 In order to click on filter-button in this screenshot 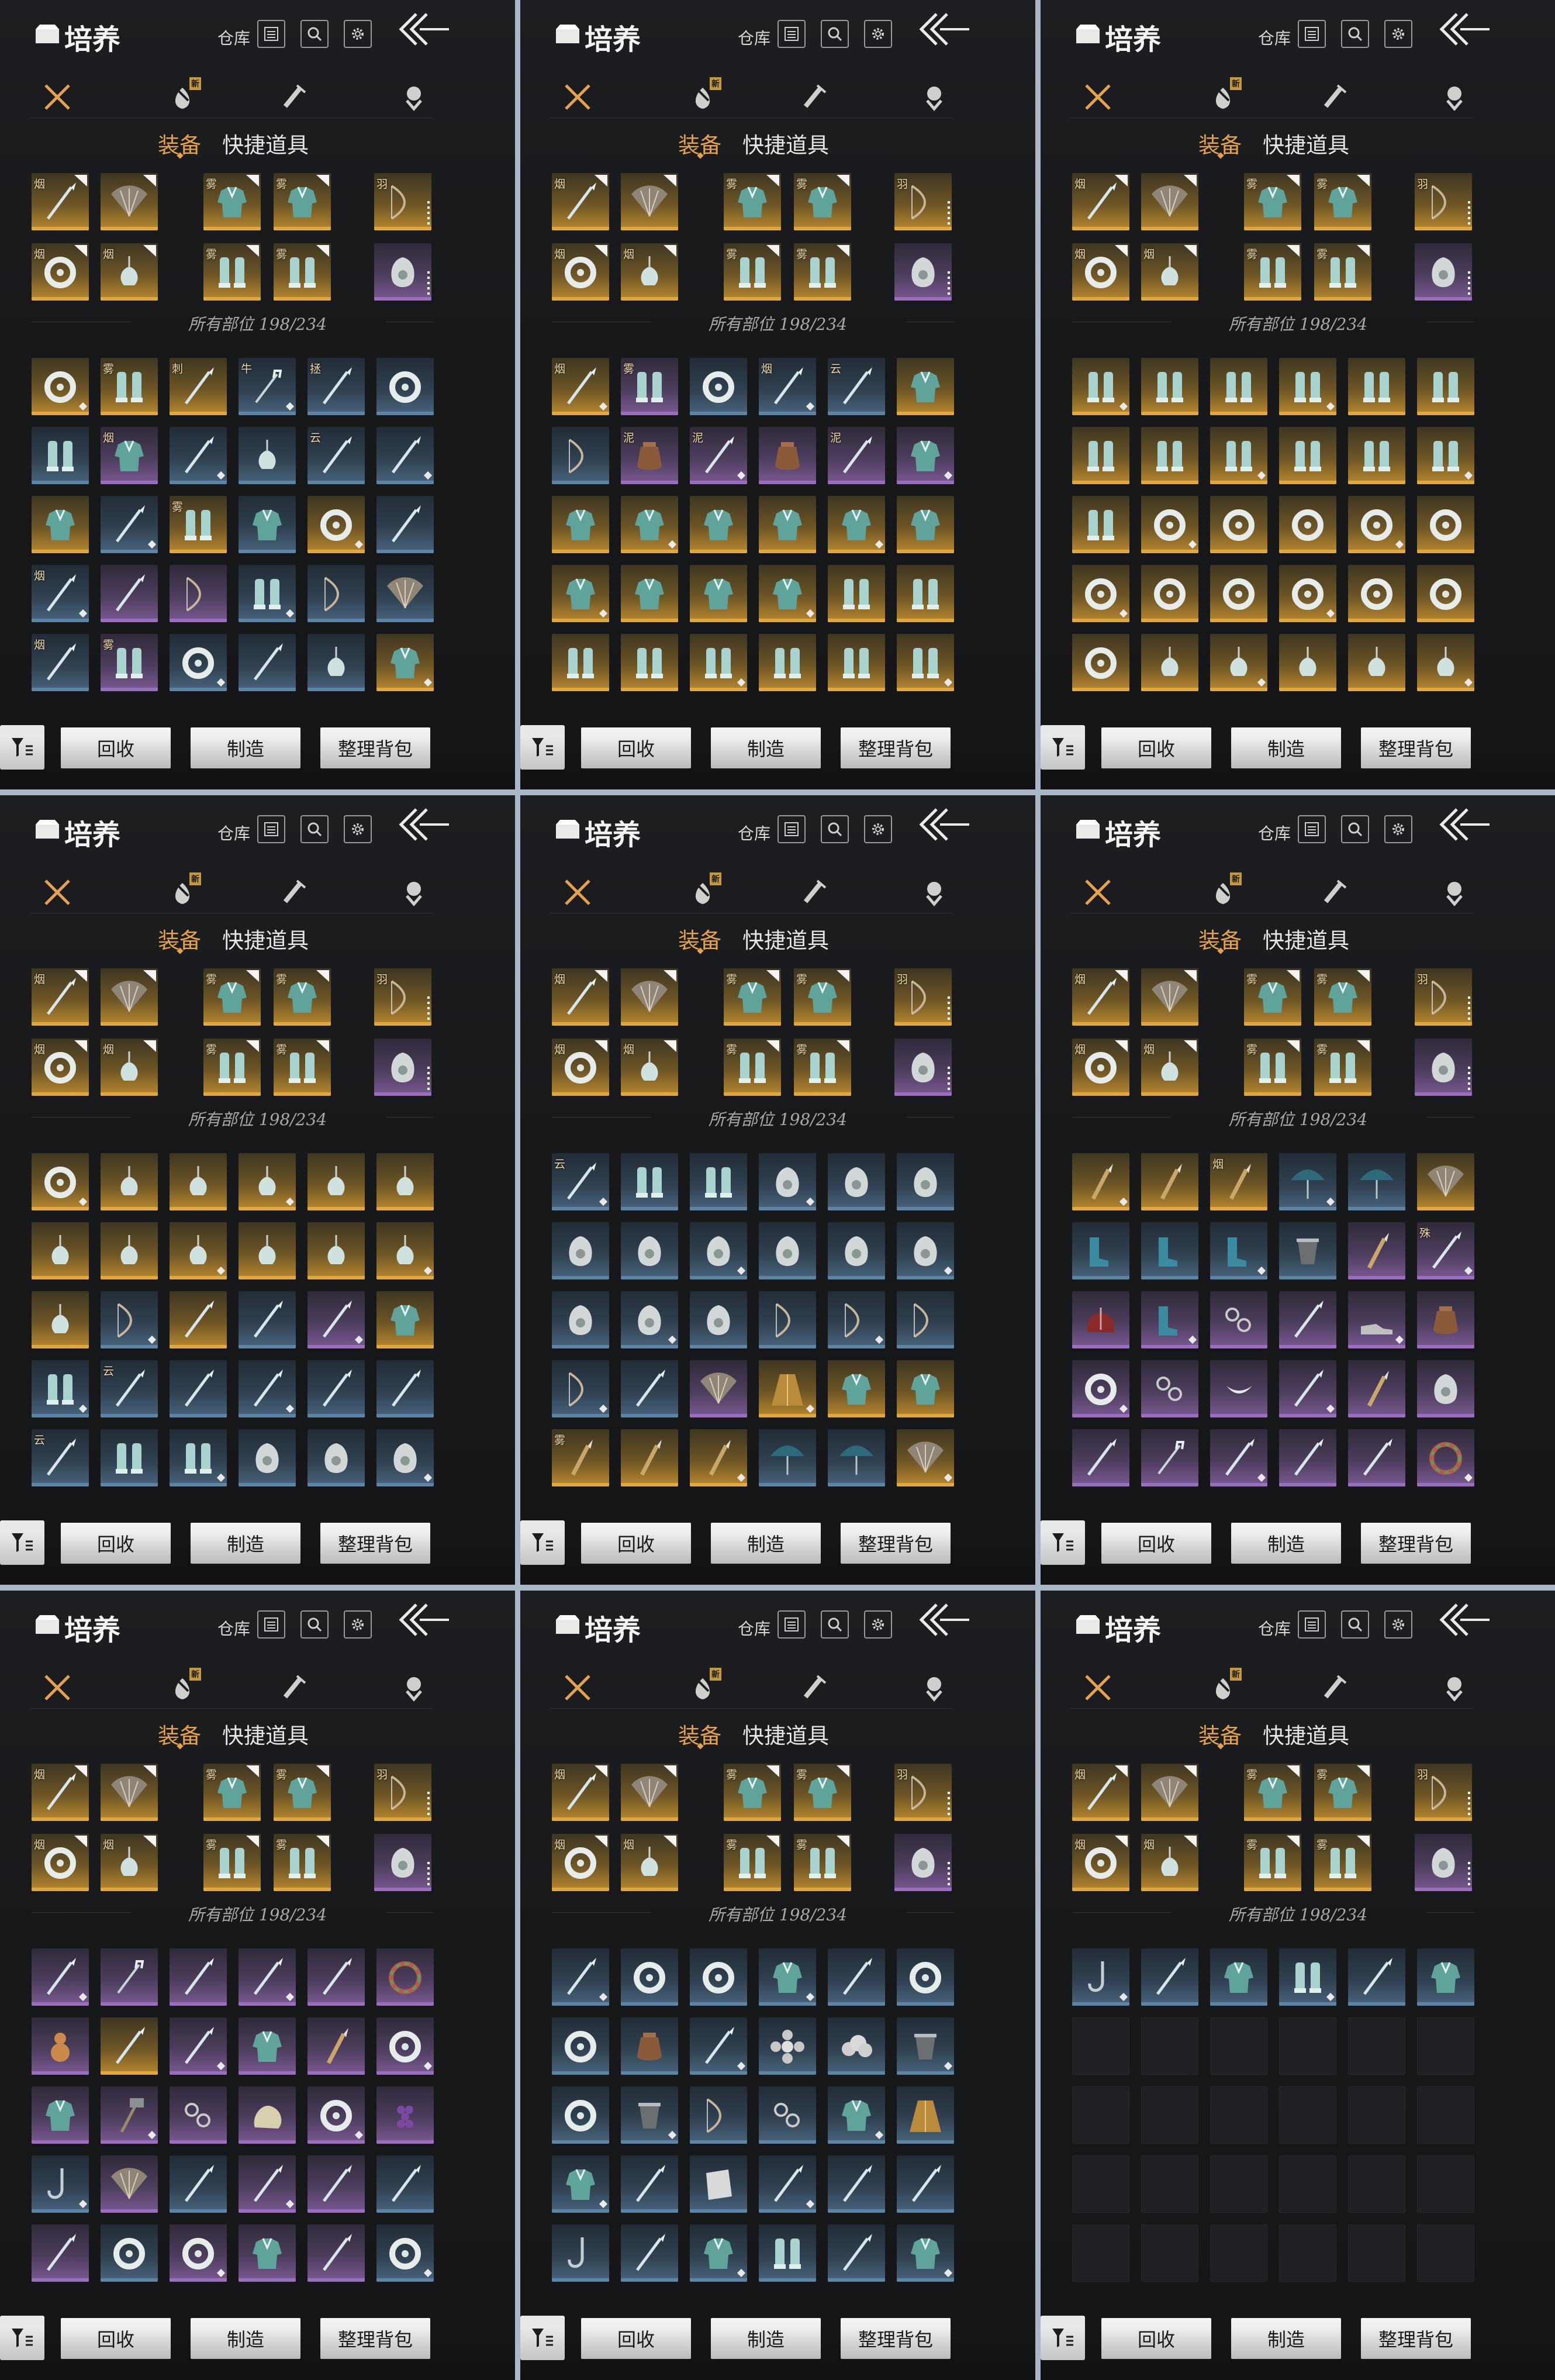, I will do `click(1063, 2338)`.